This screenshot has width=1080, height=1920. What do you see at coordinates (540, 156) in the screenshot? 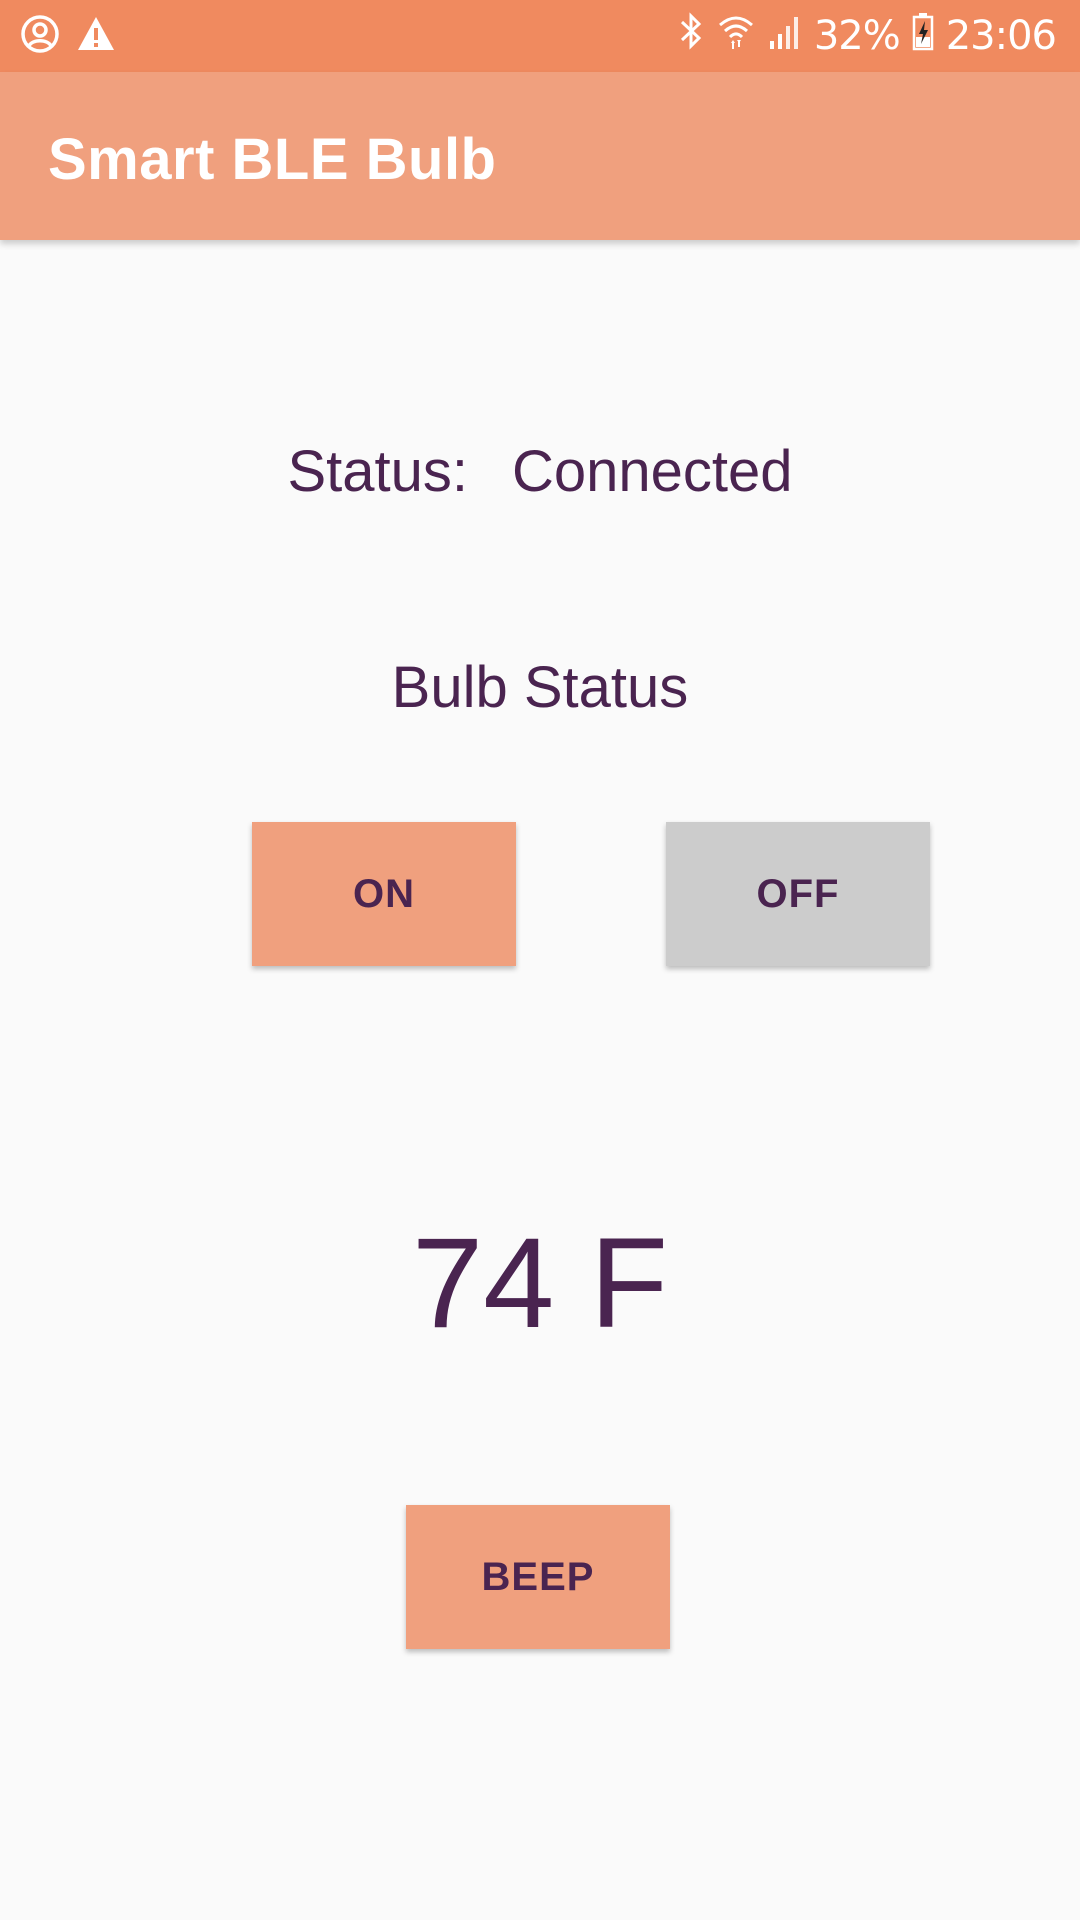
I see `app-bar: Smart BLE Bulb` at bounding box center [540, 156].